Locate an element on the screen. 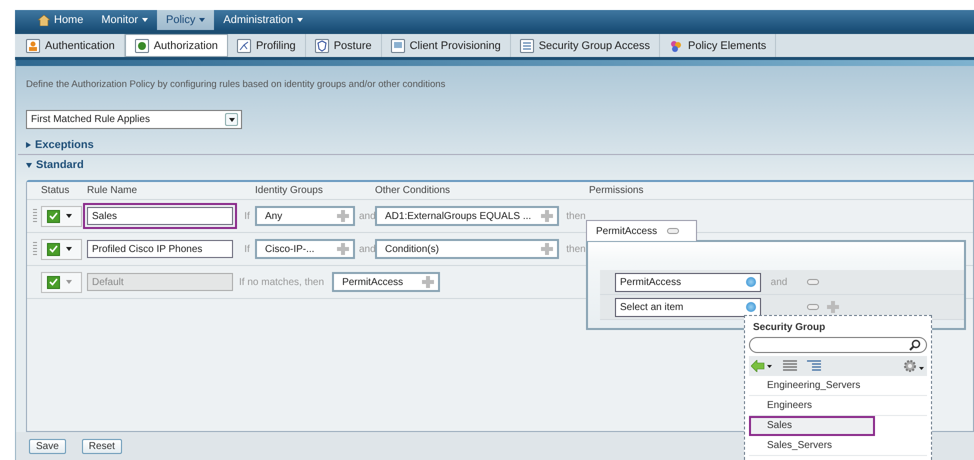 The image size is (974, 460). search-icon is located at coordinates (915, 345).